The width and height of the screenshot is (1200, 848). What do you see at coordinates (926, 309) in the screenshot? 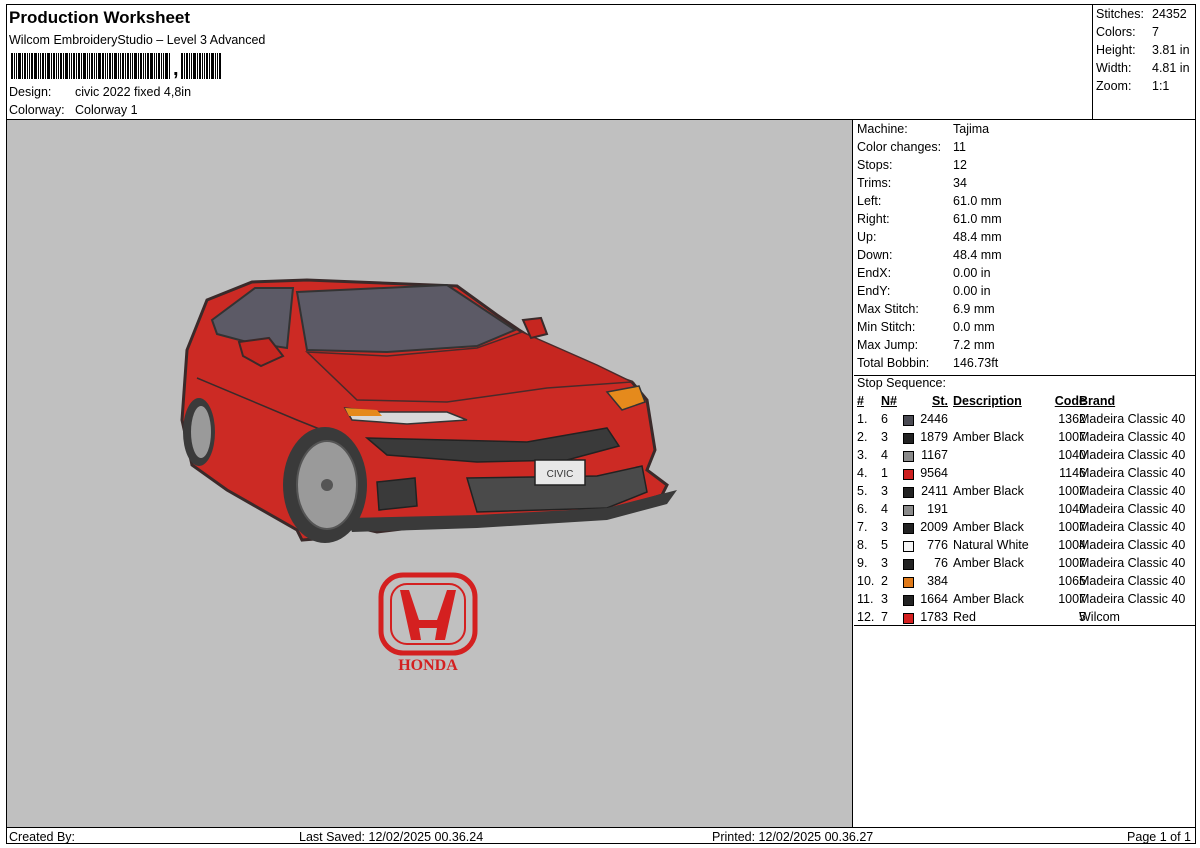
I see `machine-info-row: Max Stitch: 6.9 mm` at bounding box center [926, 309].